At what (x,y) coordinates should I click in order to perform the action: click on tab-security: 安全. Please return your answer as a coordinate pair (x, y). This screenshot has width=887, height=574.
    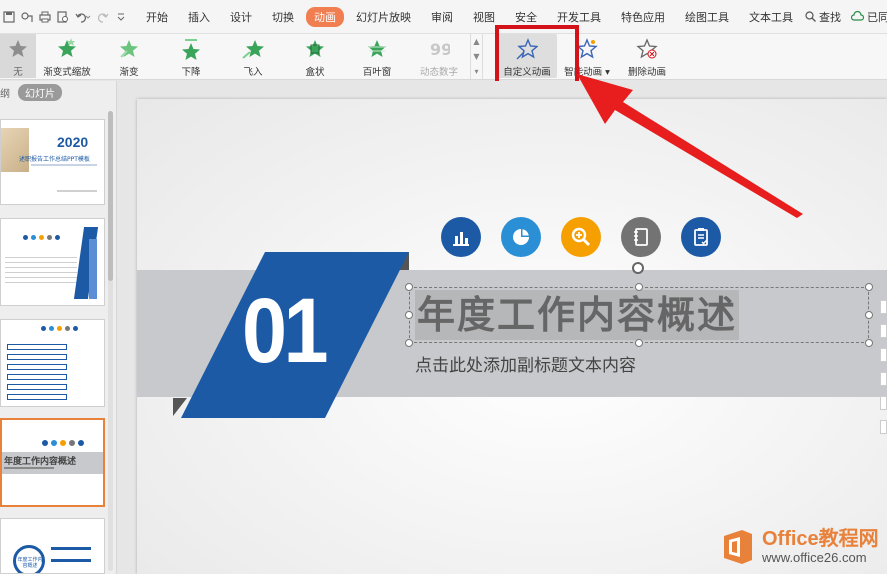
    Looking at the image, I should click on (526, 17).